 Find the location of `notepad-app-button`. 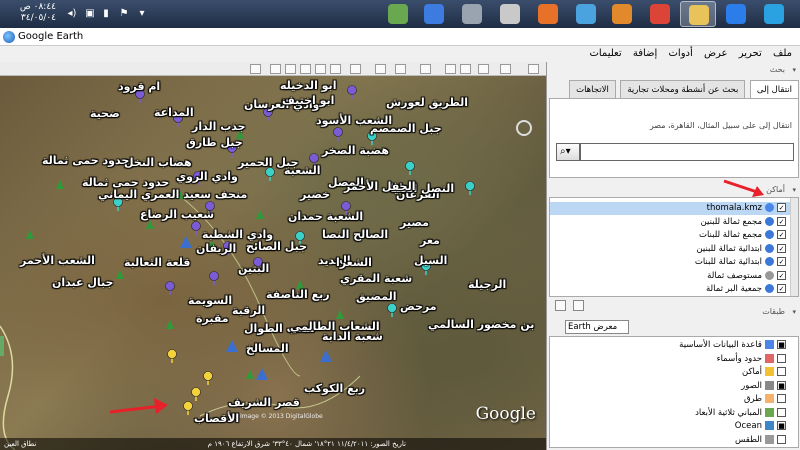

notepad-app-button is located at coordinates (398, 14).